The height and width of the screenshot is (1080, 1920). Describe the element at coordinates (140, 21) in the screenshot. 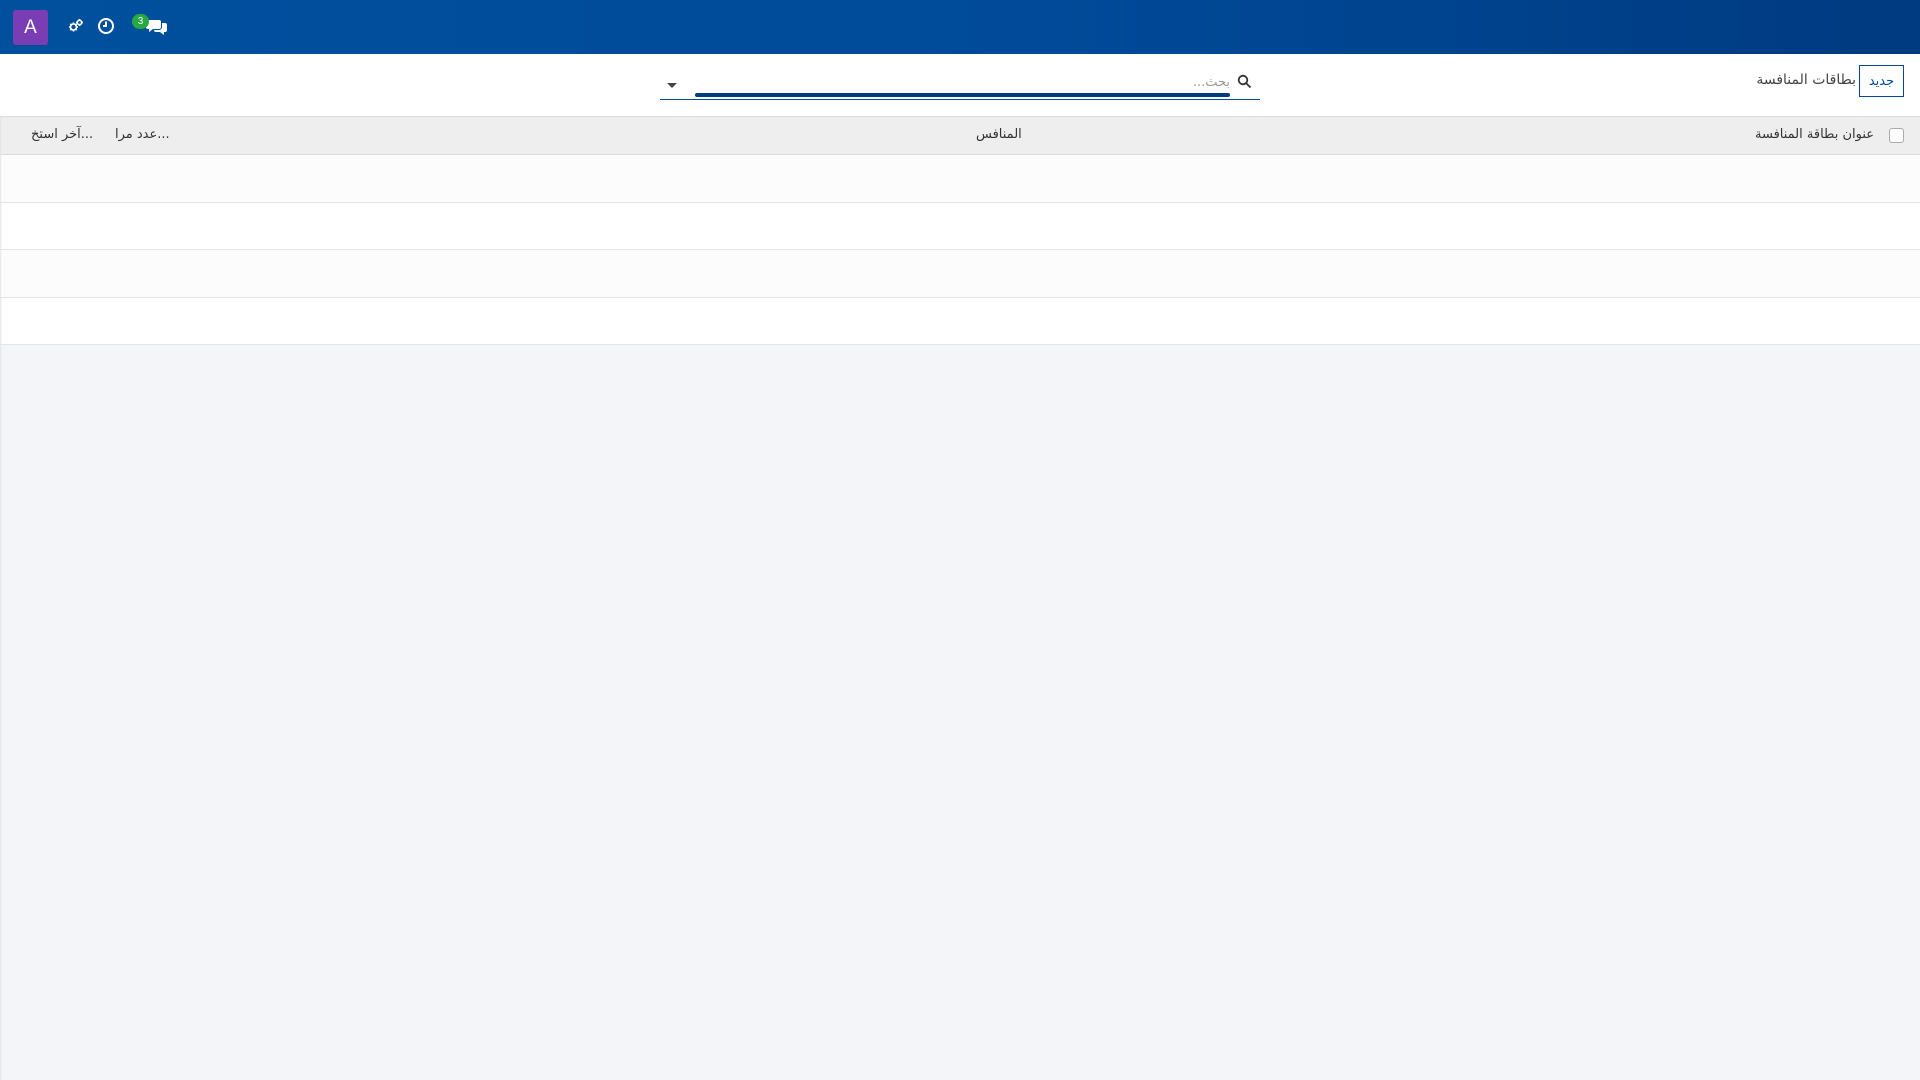

I see `notification-badge: 3` at that location.